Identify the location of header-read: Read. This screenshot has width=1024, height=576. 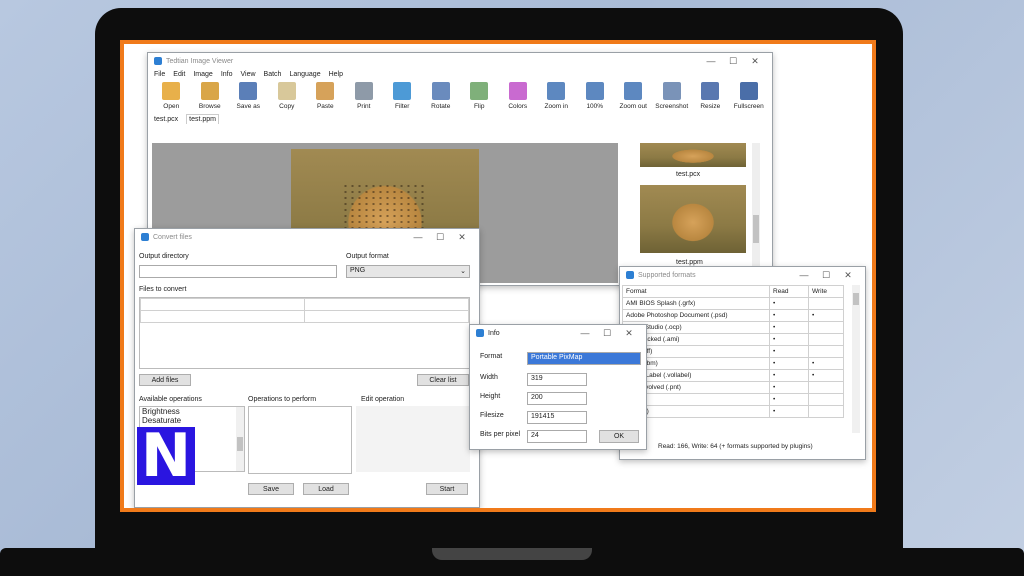
(789, 291).